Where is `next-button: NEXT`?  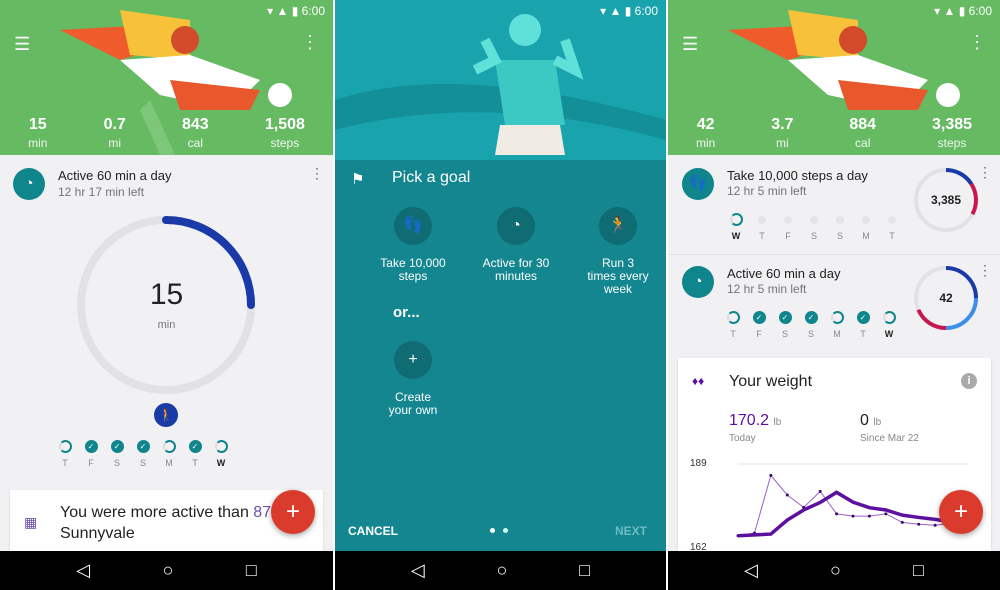 next-button: NEXT is located at coordinates (631, 531).